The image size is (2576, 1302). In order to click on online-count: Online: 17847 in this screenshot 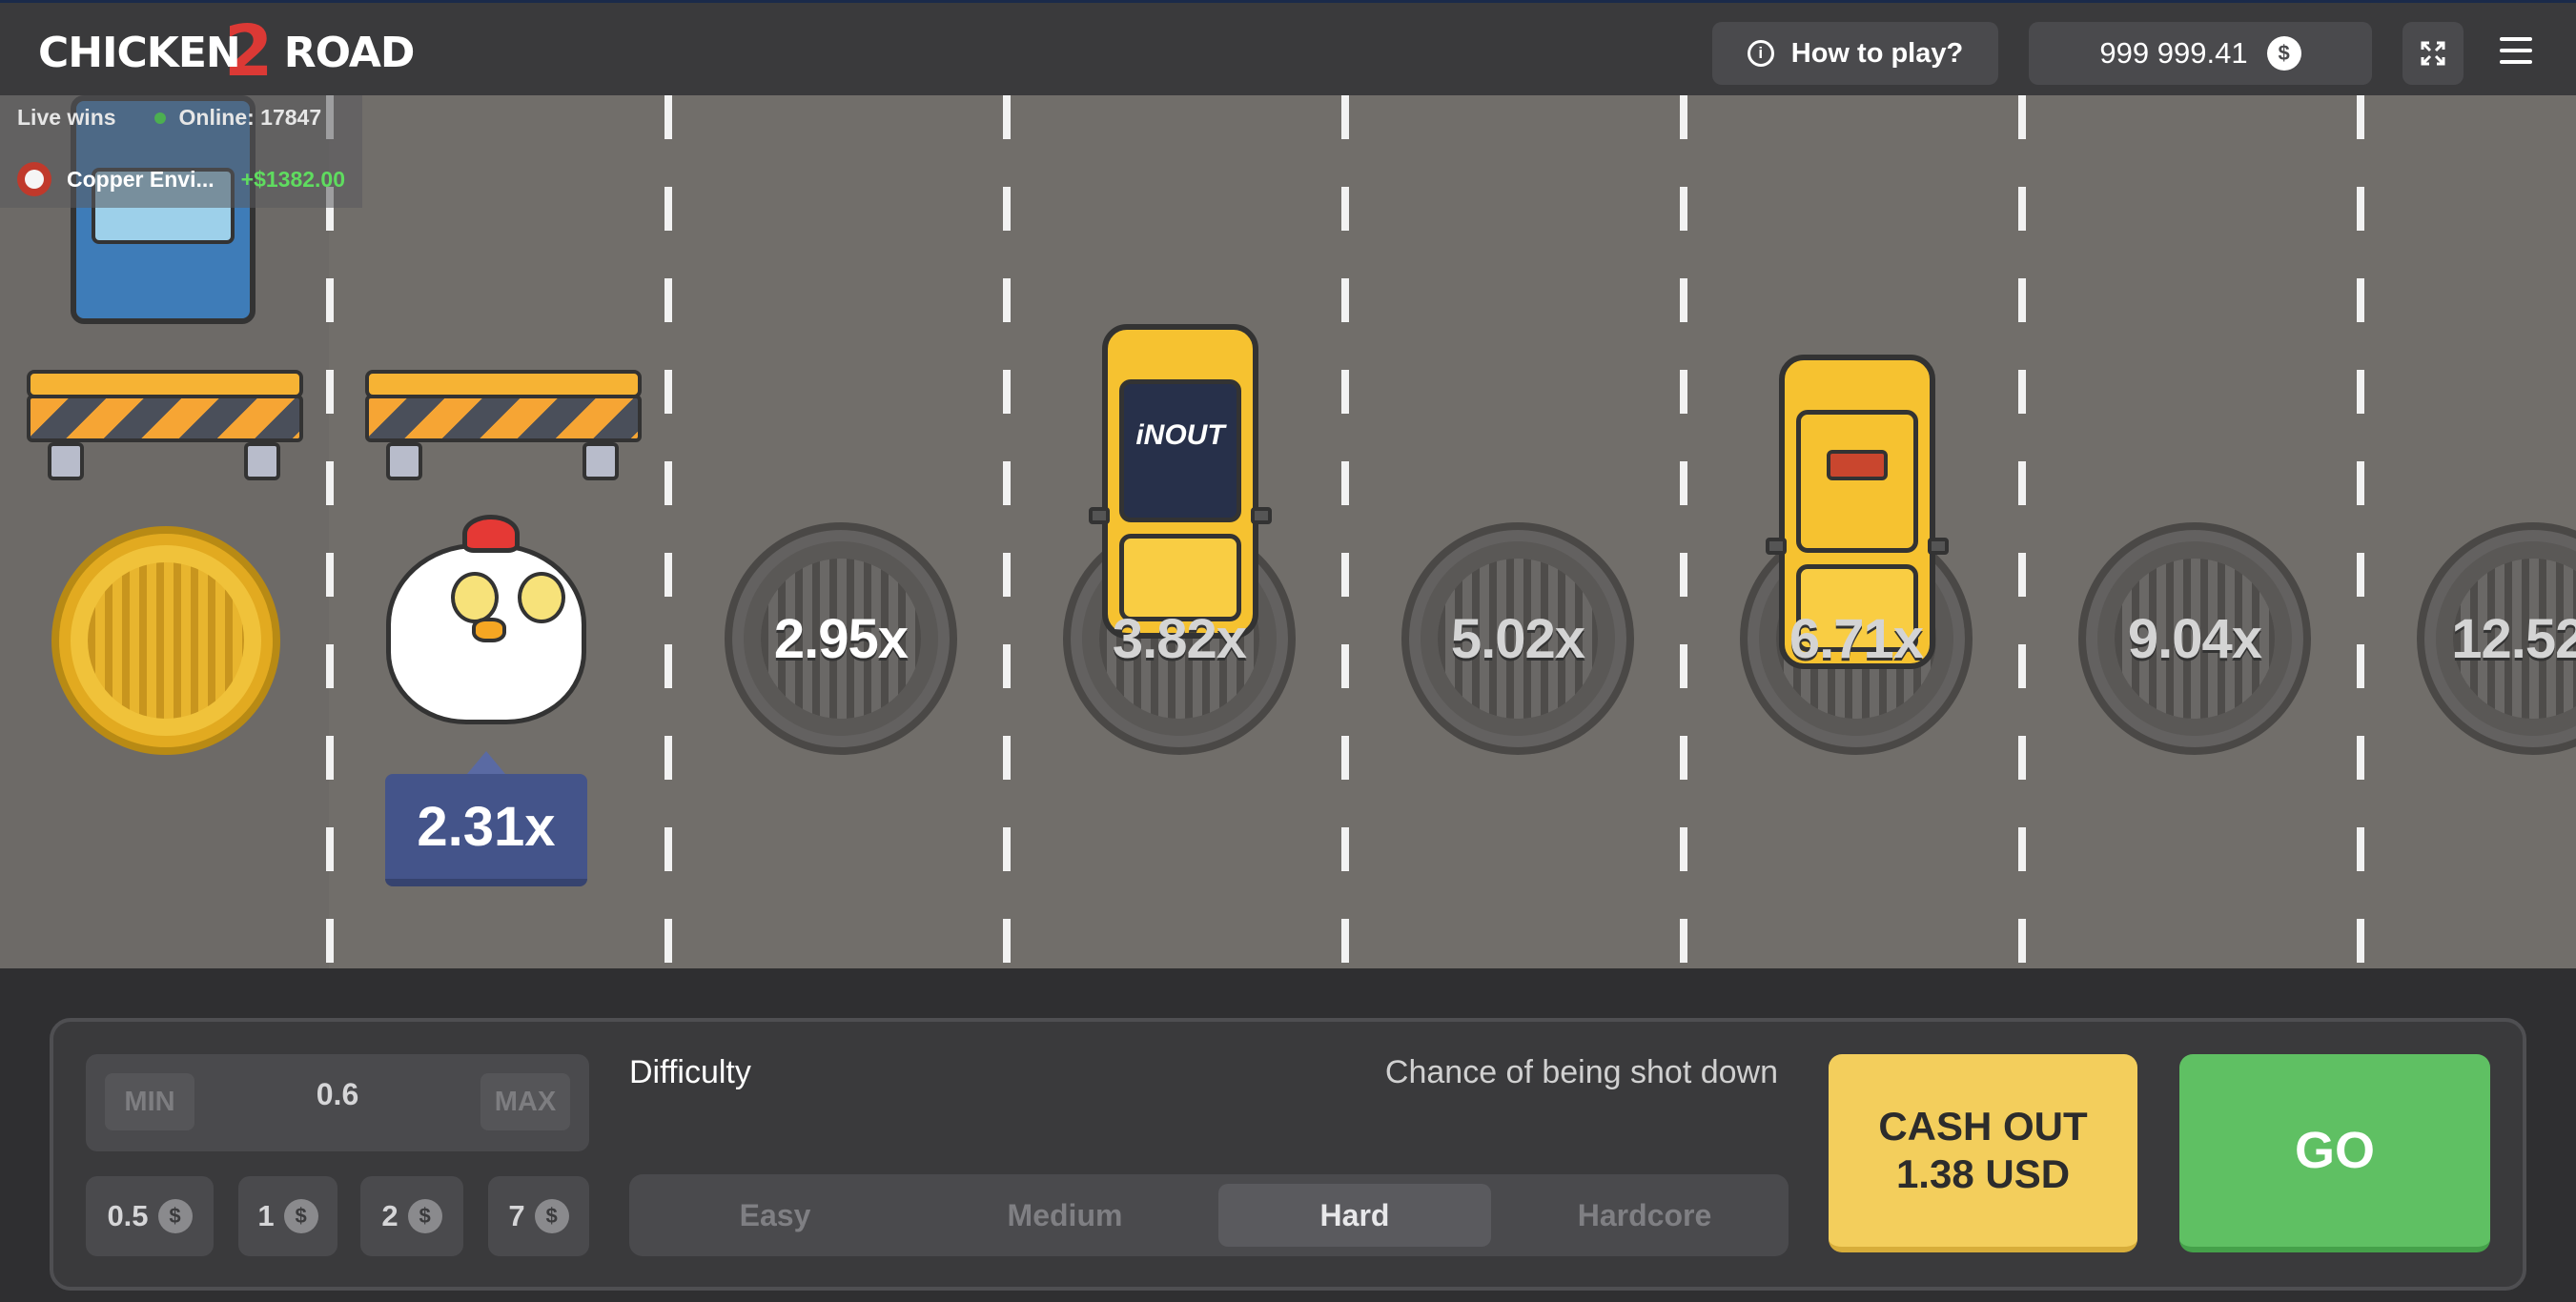, I will do `click(250, 118)`.